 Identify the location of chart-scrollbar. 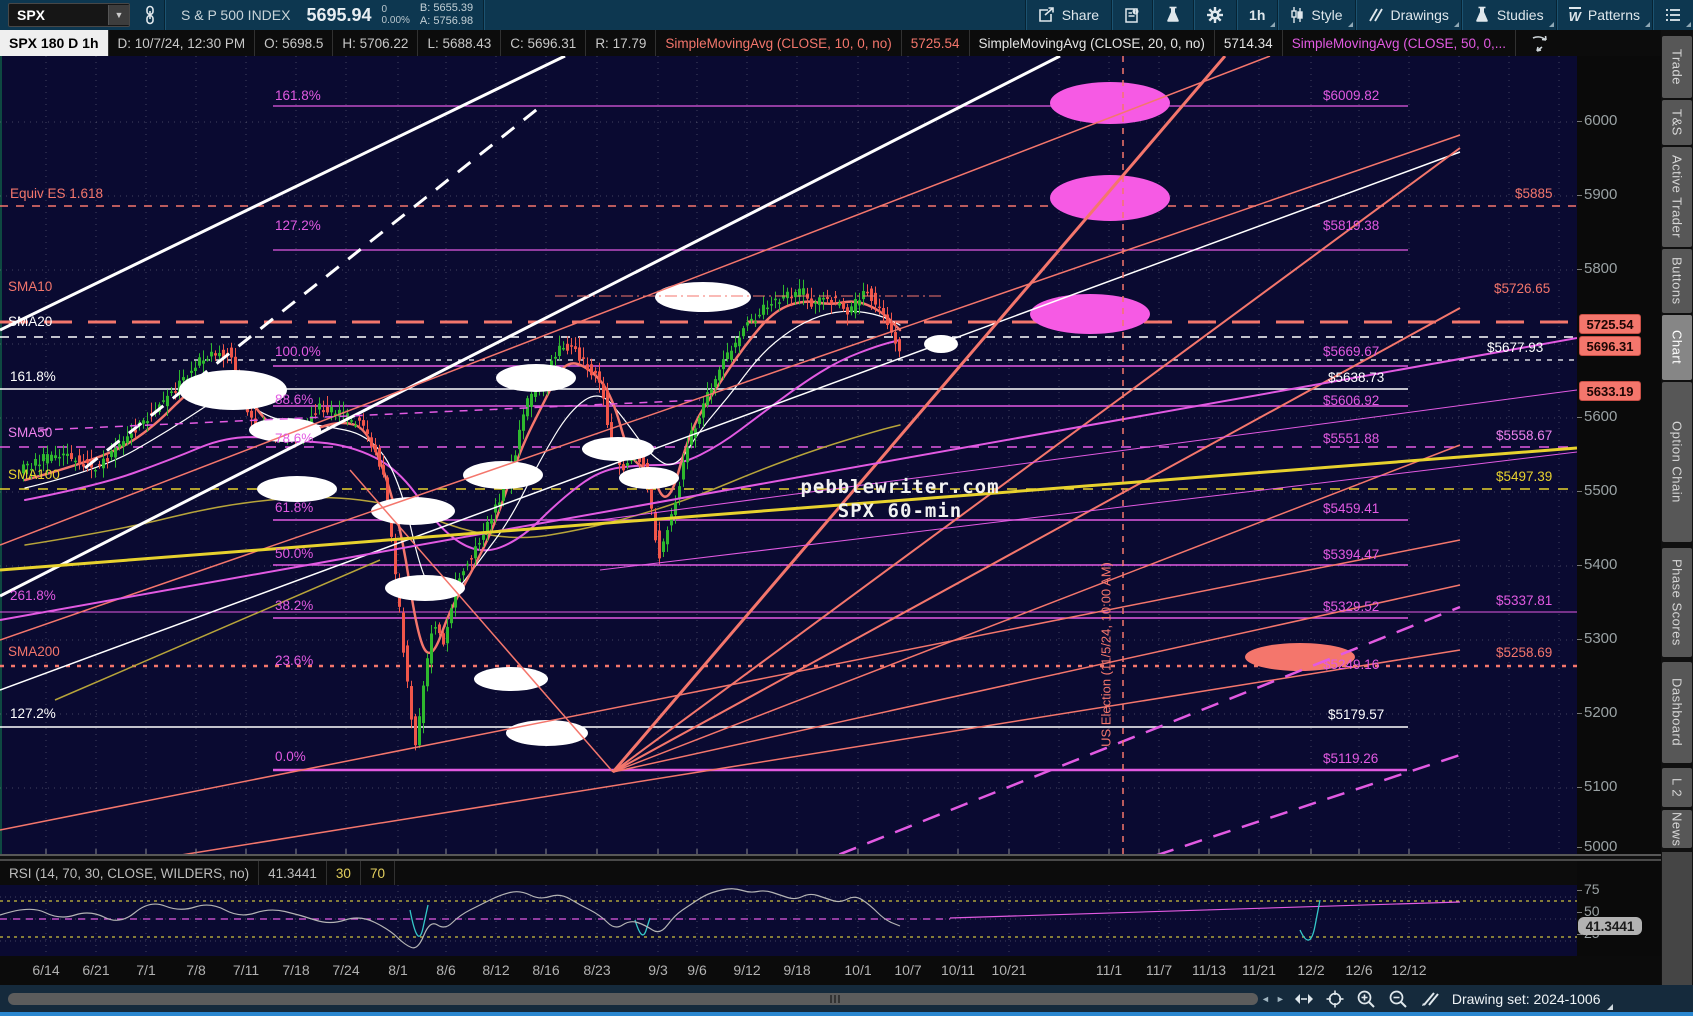
(633, 998).